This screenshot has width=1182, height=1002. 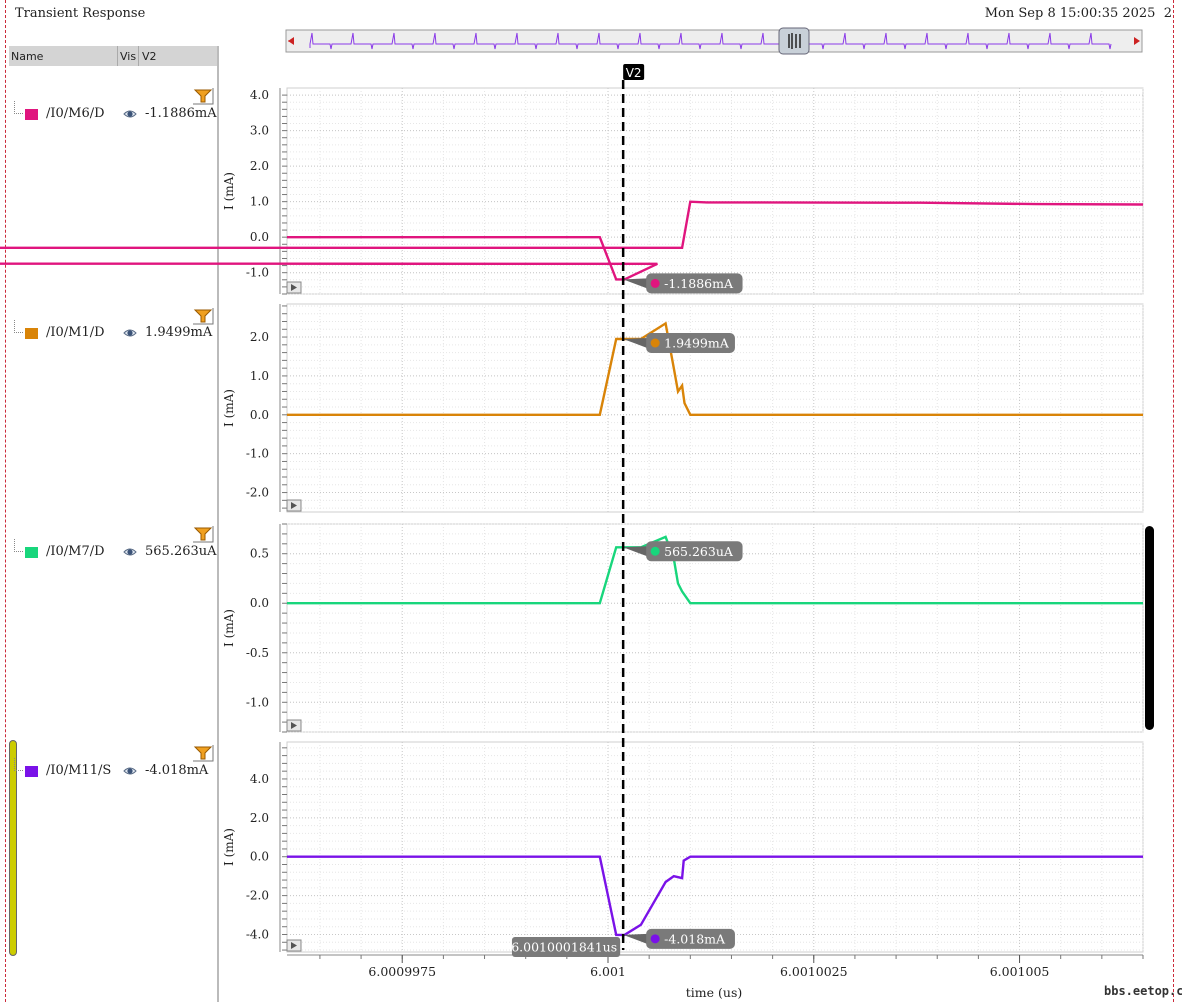 I want to click on x-tick-label: 6.001005, so click(x=1020, y=971).